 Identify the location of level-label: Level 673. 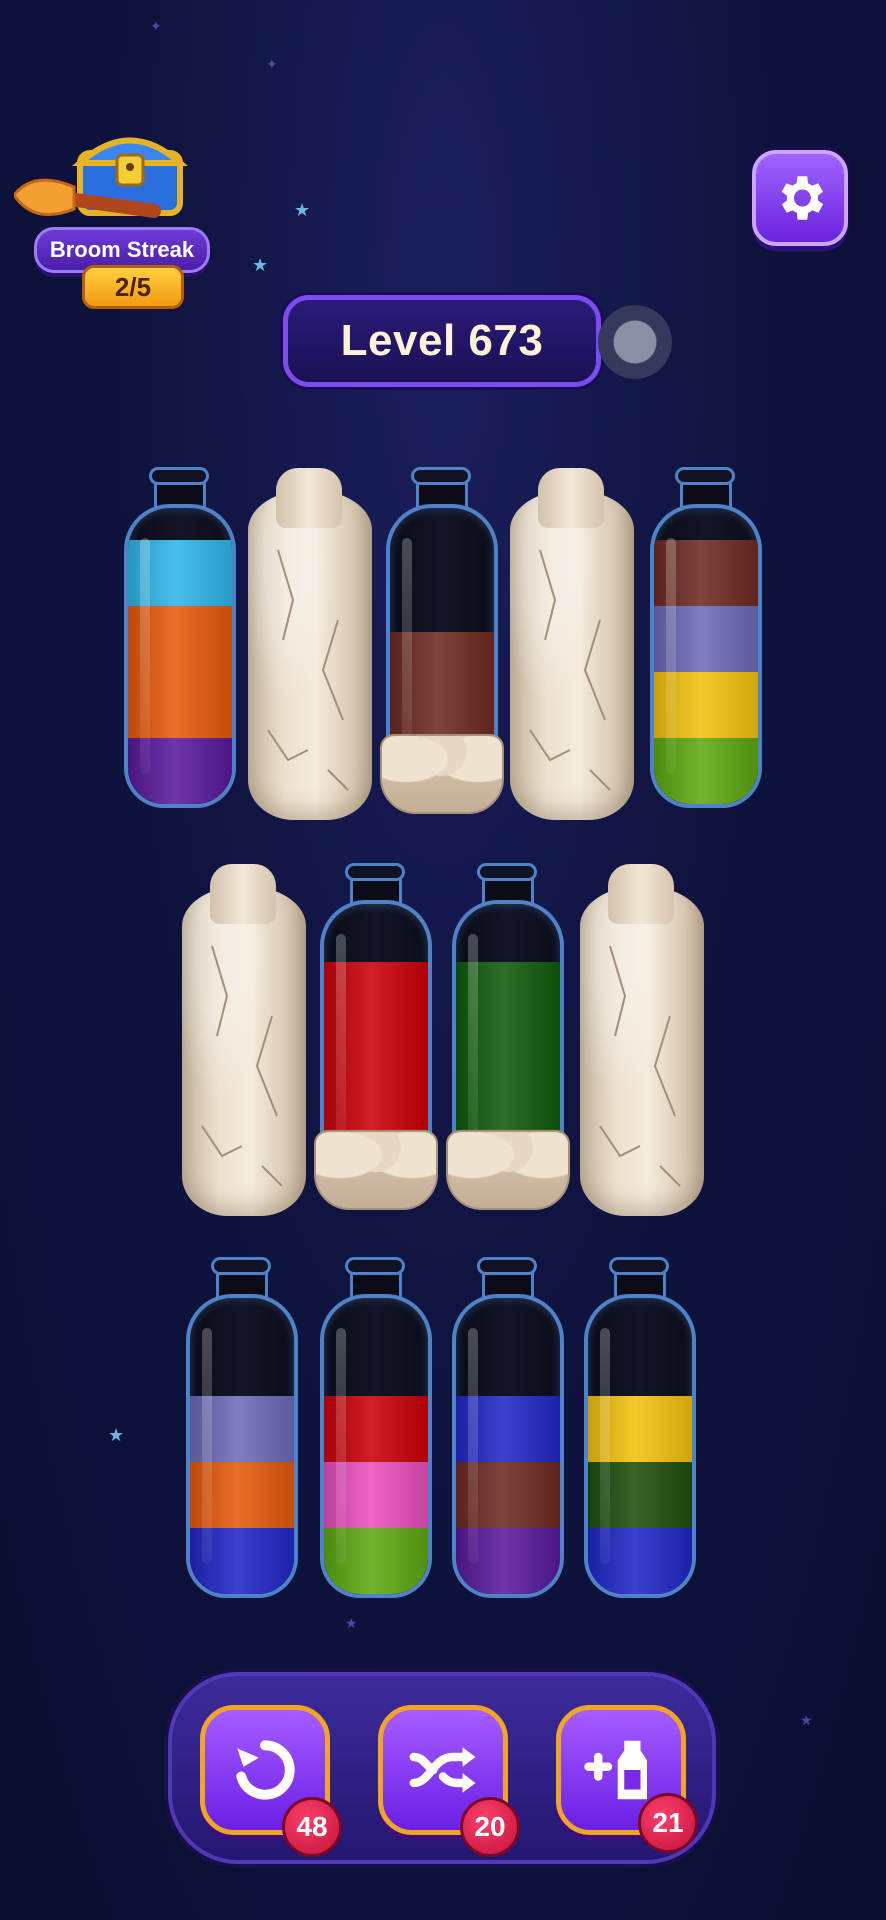
(442, 341).